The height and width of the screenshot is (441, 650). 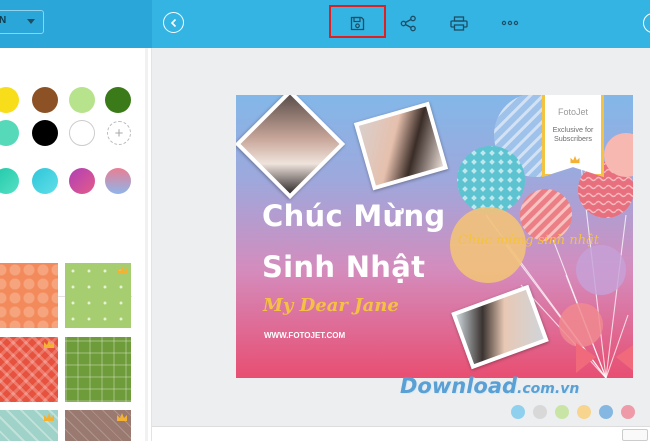 What do you see at coordinates (98, 295) in the screenshot?
I see `pattern-tile-green-dots` at bounding box center [98, 295].